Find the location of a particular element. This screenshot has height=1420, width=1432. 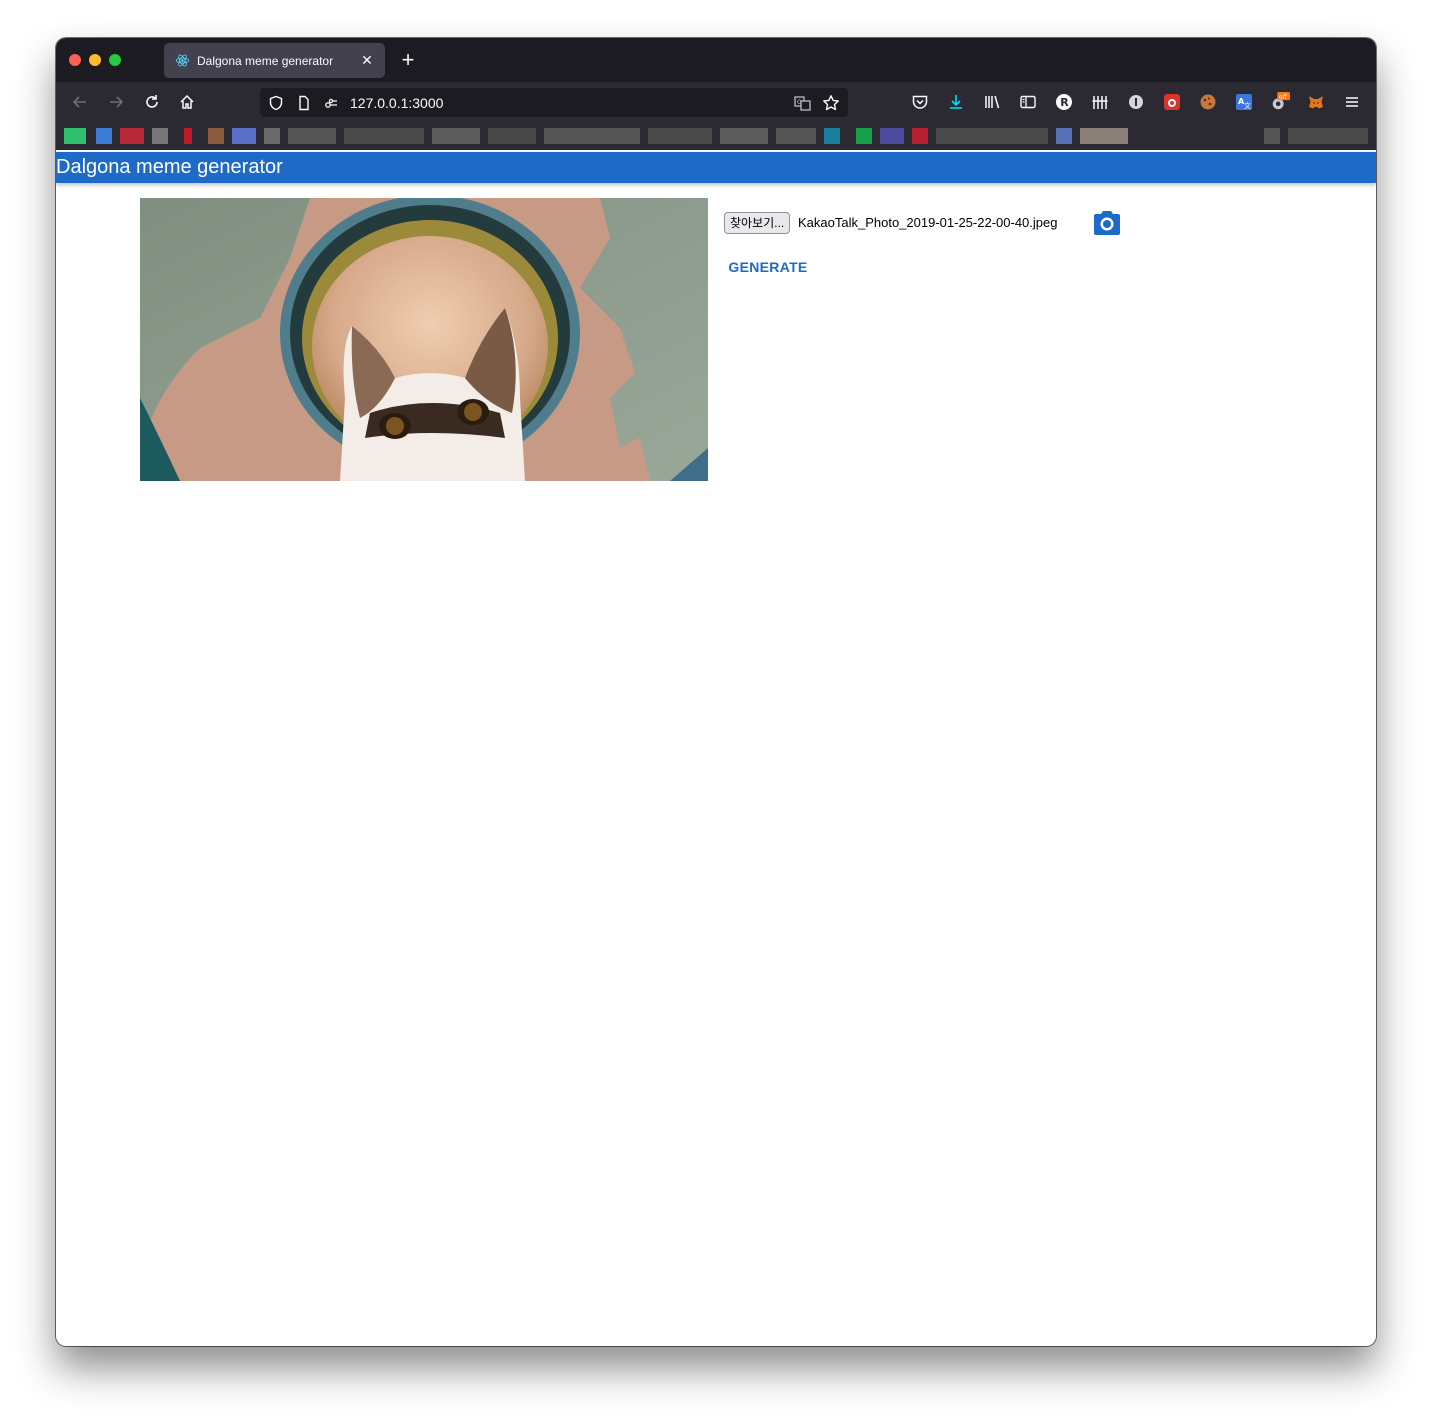

navigation-toolbar: 127.0.0.1:3000 G R A 文 off is located at coordinates (716, 102).